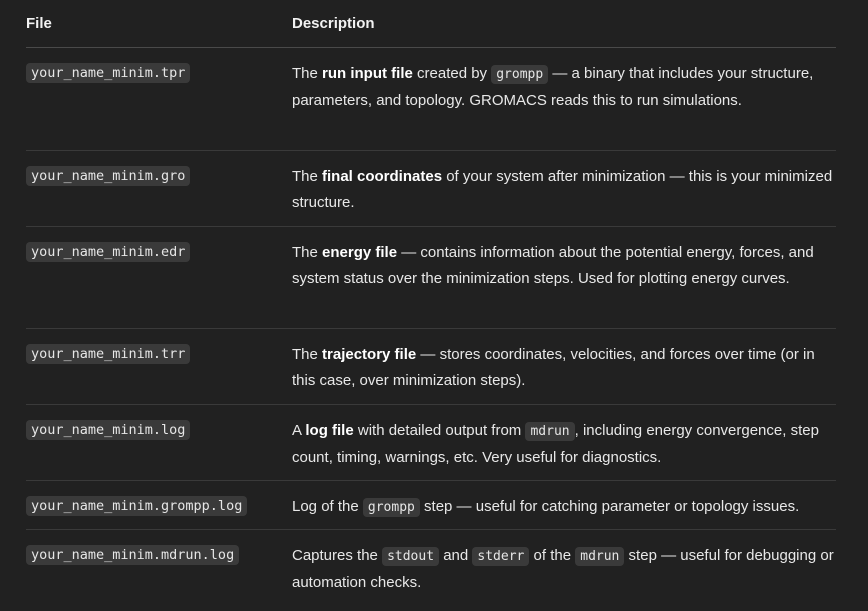  Describe the element at coordinates (108, 176) in the screenshot. I see `file-name: your_name_minim.gro` at that location.